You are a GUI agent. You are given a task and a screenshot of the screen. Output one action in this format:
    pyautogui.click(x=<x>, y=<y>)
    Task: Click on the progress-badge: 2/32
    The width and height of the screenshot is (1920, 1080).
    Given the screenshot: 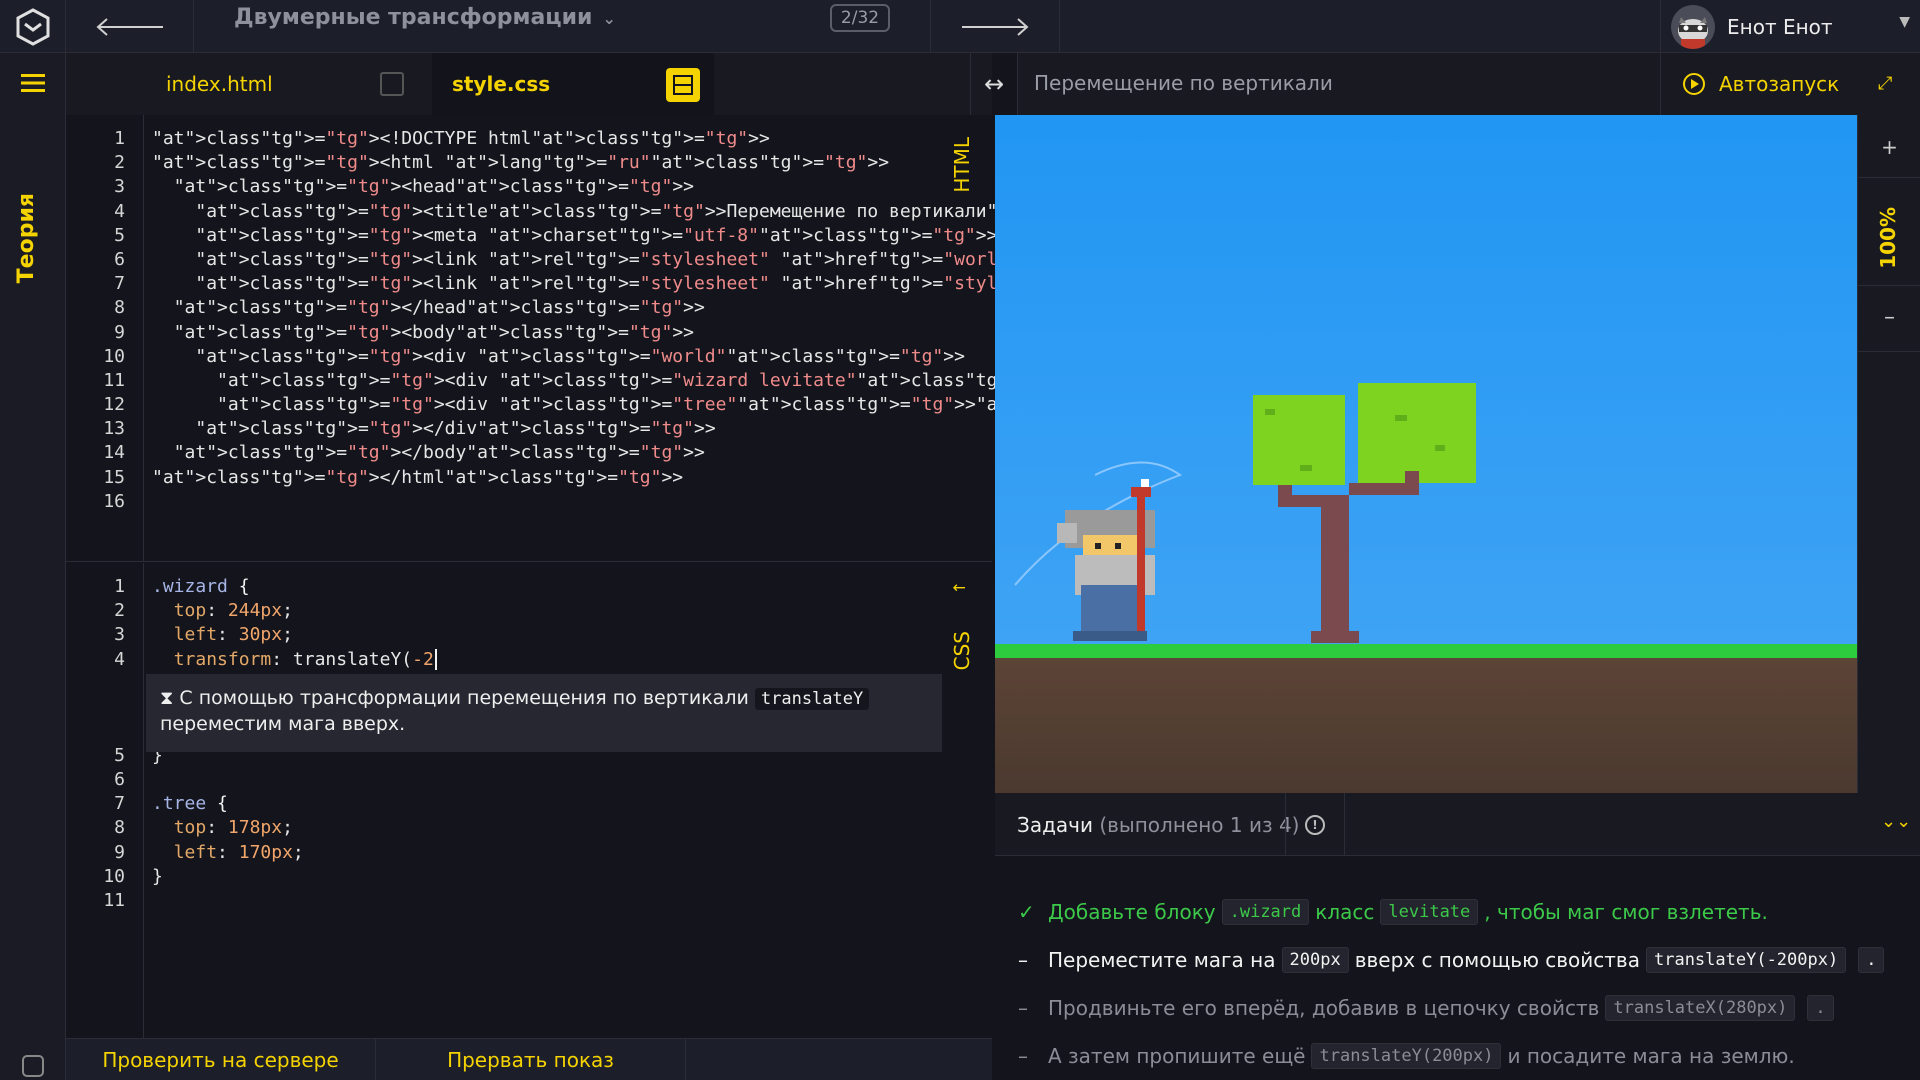 What is the action you would take?
    pyautogui.click(x=860, y=18)
    